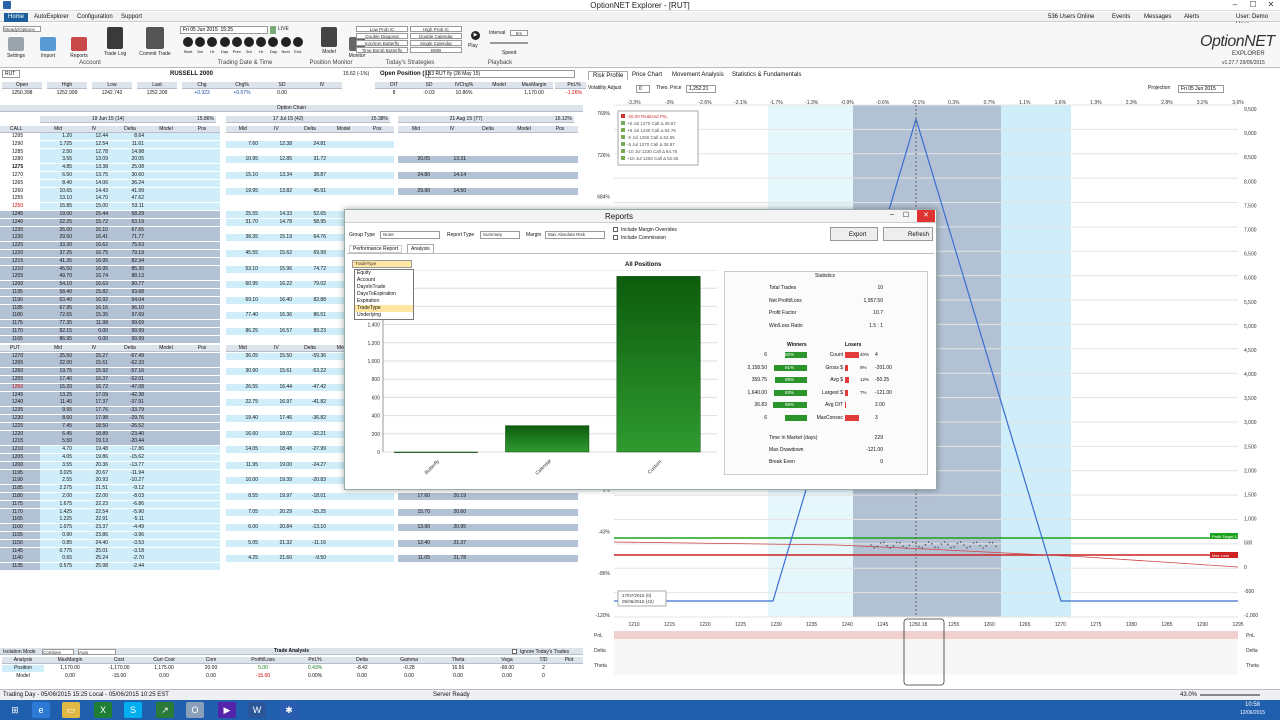 The width and height of the screenshot is (1280, 720). What do you see at coordinates (384, 280) in the screenshot?
I see `dropdown-option-account: Account` at bounding box center [384, 280].